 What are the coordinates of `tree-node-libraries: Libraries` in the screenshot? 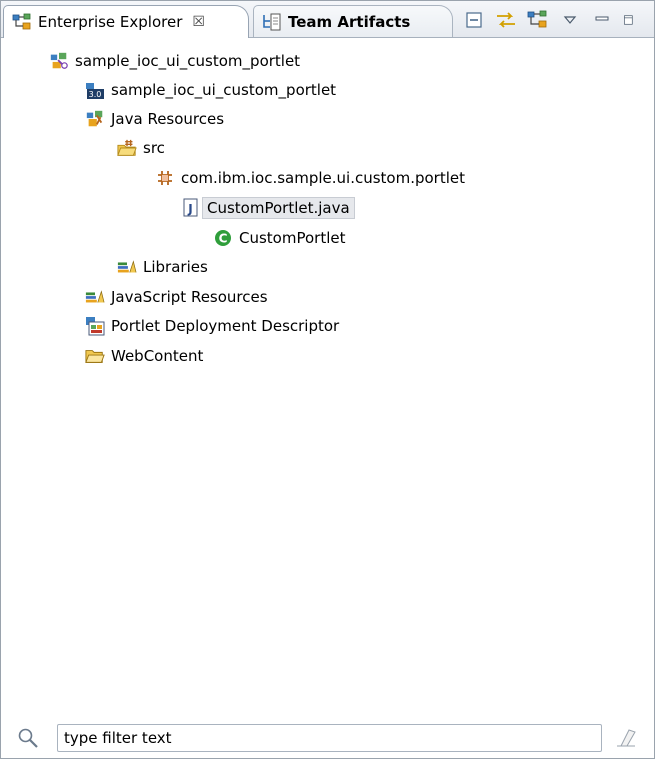 It's located at (162, 267).